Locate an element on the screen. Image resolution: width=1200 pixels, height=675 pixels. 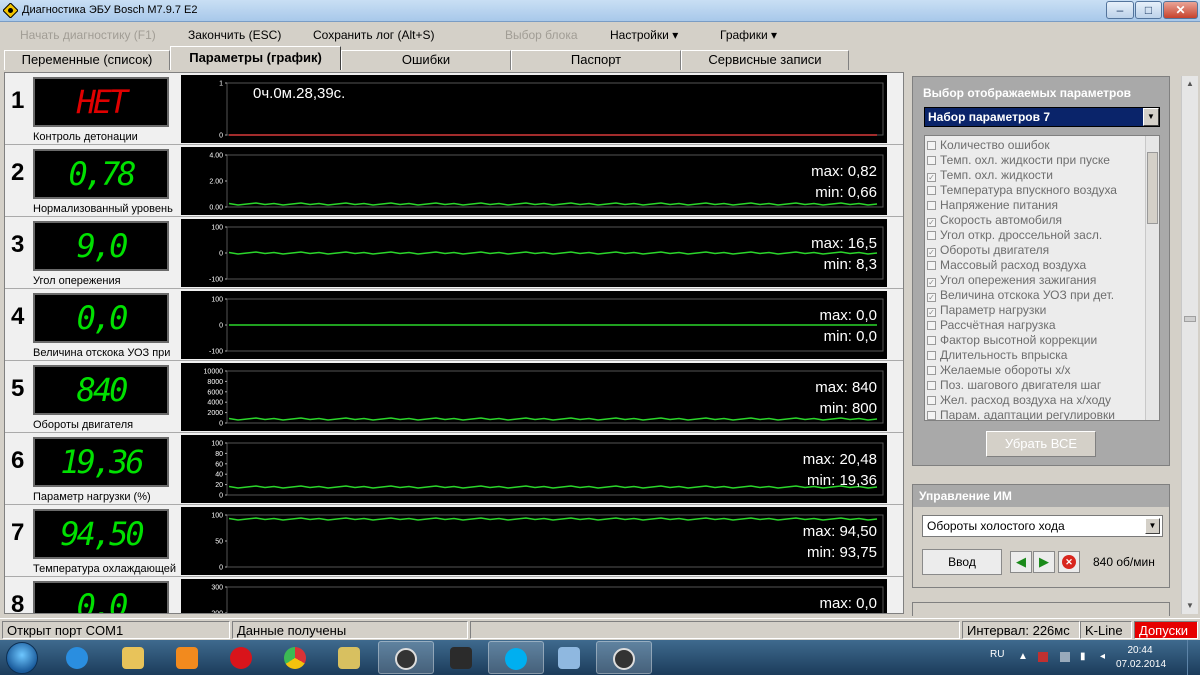
start-button is located at coordinates (22, 658).